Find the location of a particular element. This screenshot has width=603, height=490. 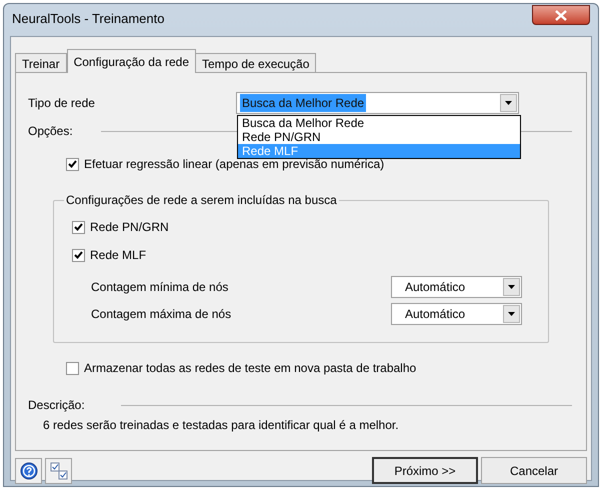

close-icon is located at coordinates (561, 15).